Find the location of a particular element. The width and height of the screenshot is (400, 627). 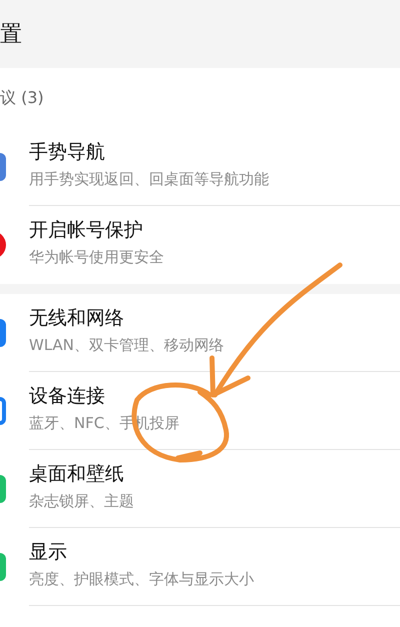

page-title: 置 is located at coordinates (11, 34).